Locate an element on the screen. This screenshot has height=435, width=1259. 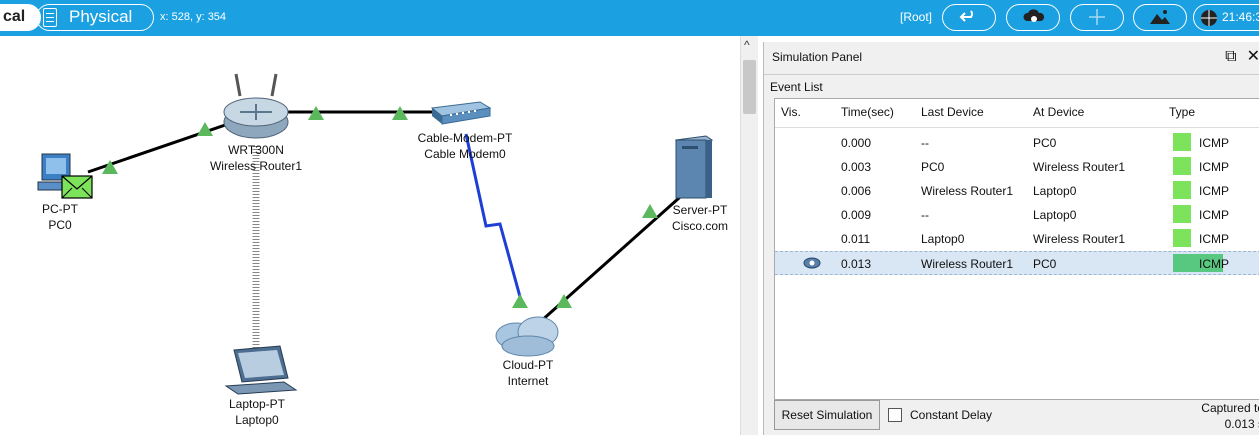
root-label: [Root] is located at coordinates (916, 17).